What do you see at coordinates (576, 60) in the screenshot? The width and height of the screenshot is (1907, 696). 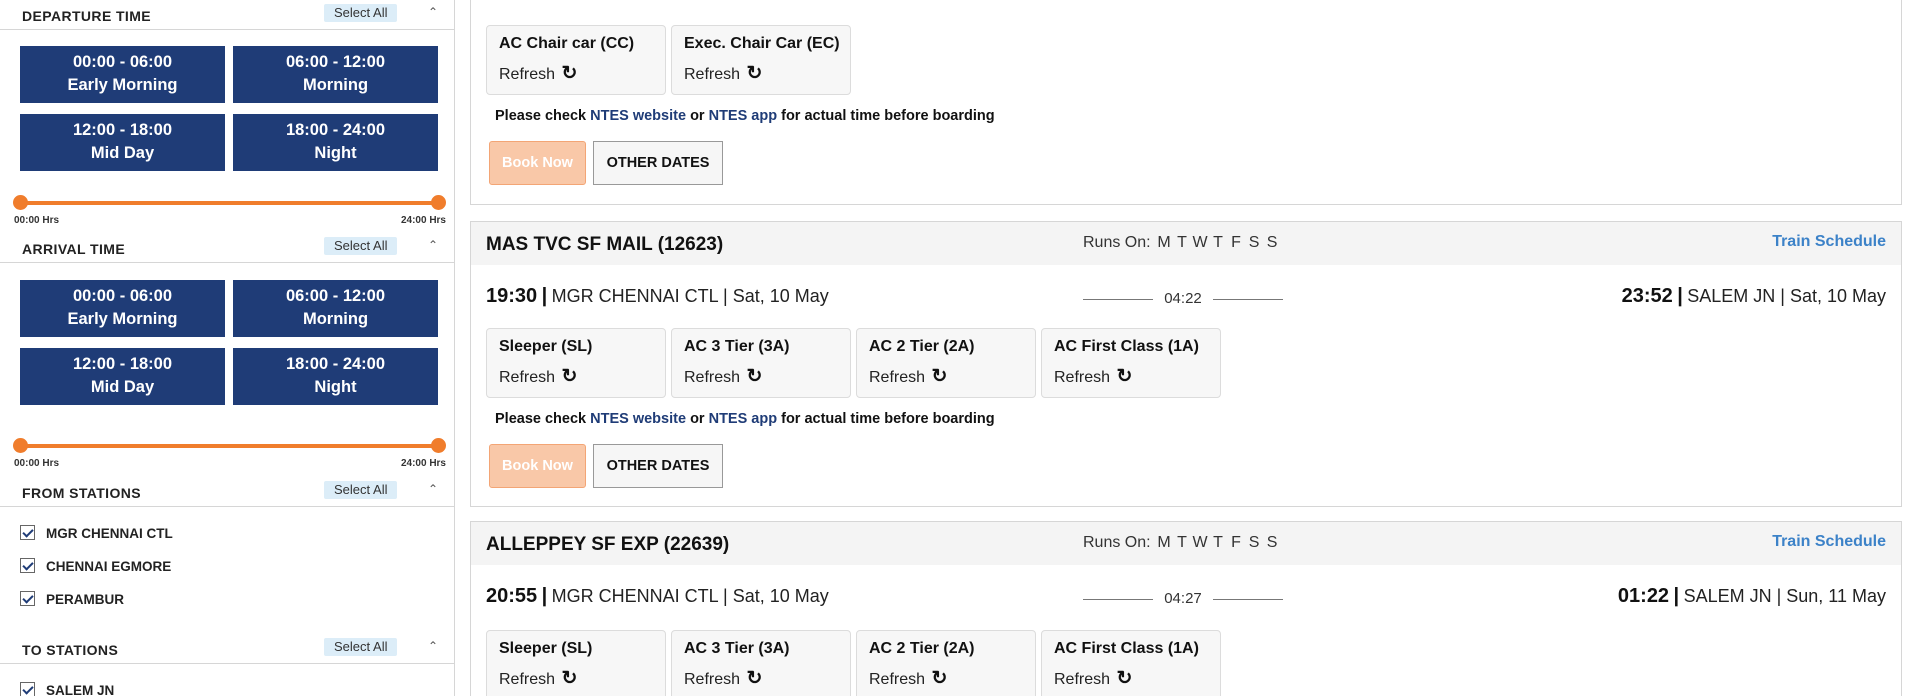 I see `class-box-cc: AC Chair car (CC) Refresh ↻` at bounding box center [576, 60].